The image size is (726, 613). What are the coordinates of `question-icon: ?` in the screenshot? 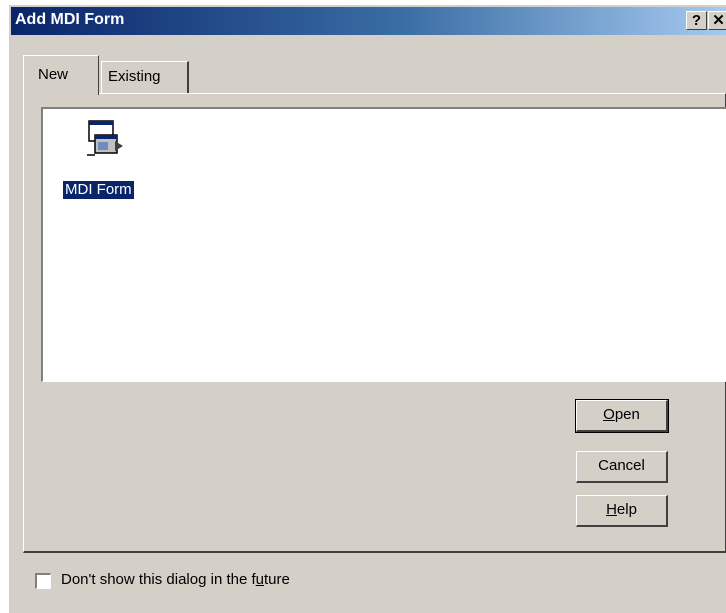 It's located at (696, 20).